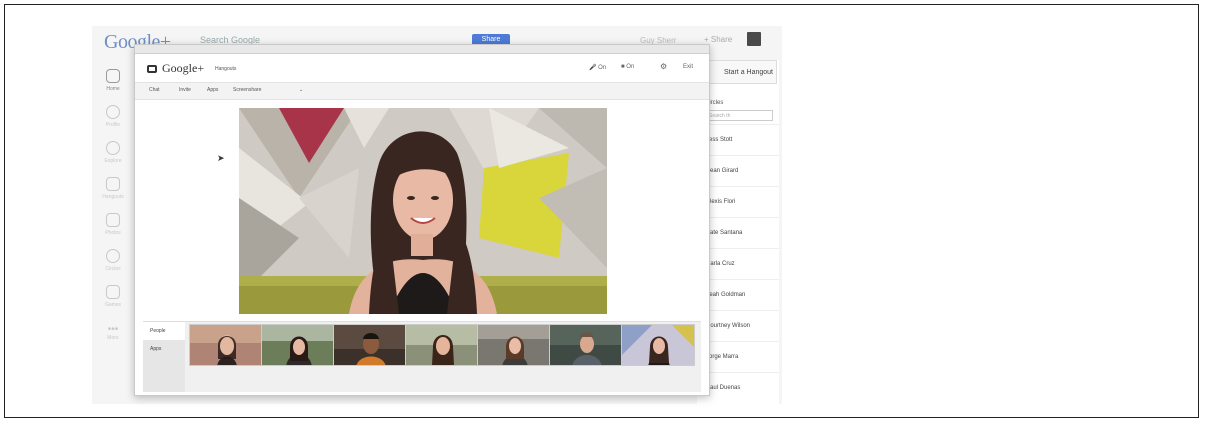  I want to click on nav-item-hangouts: Hangouts, so click(113, 188).